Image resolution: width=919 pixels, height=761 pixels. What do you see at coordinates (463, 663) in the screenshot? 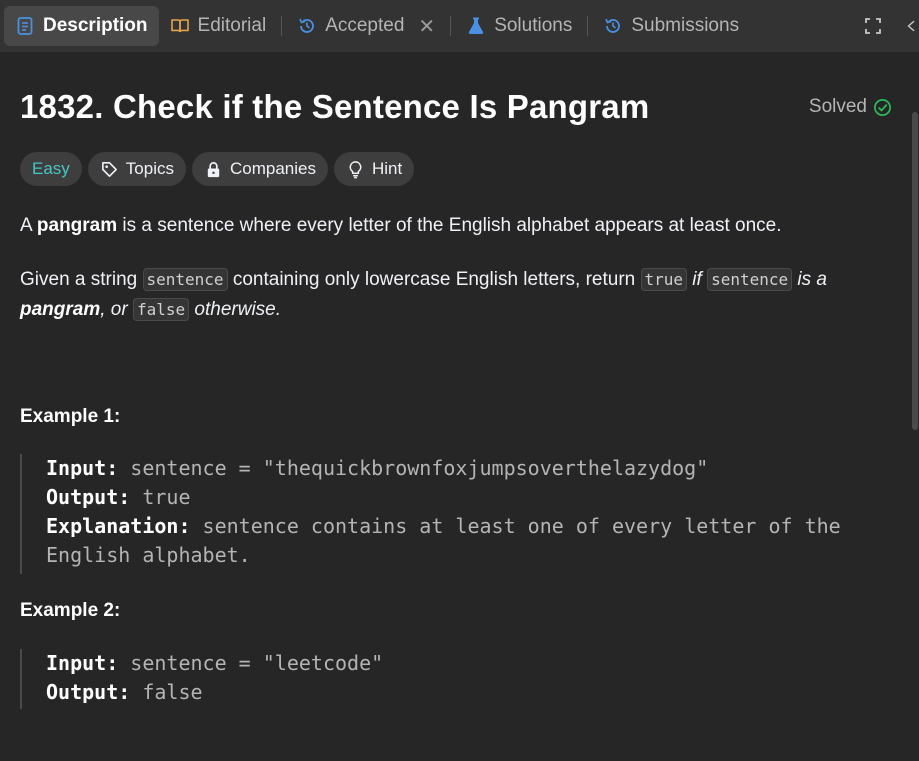
I see `example-input-line: Input: sentence = "leetcode"` at bounding box center [463, 663].